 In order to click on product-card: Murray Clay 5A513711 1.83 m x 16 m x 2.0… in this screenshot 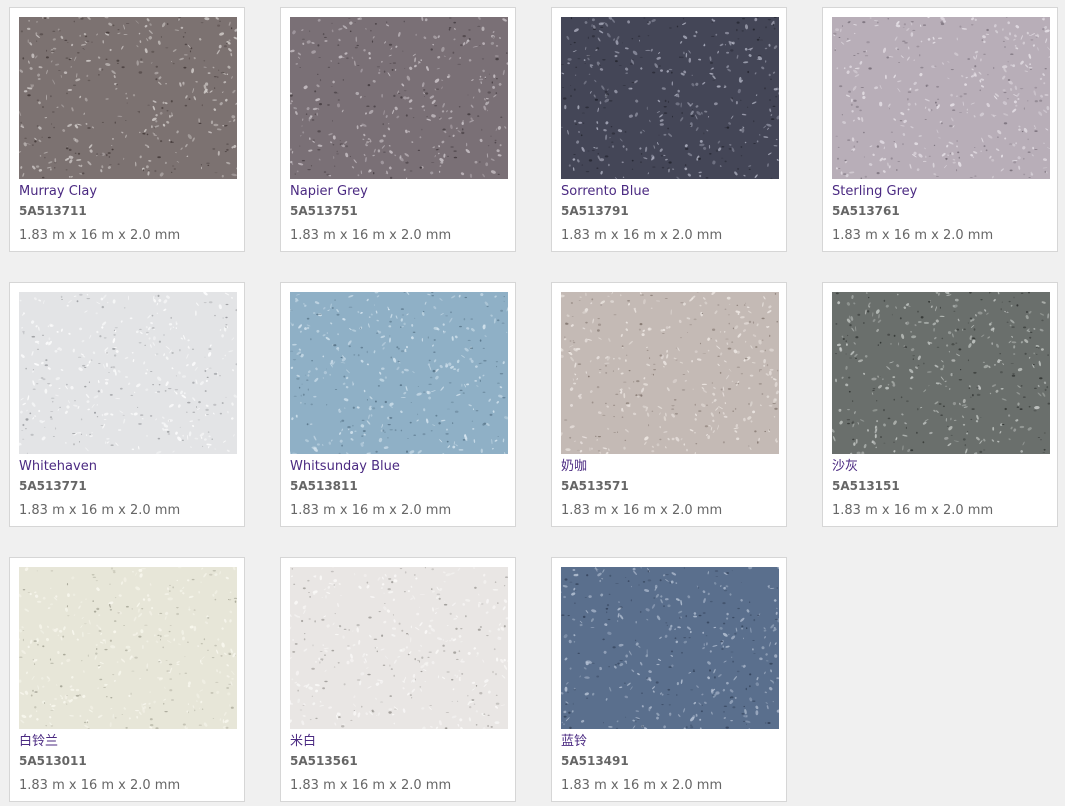, I will do `click(127, 129)`.